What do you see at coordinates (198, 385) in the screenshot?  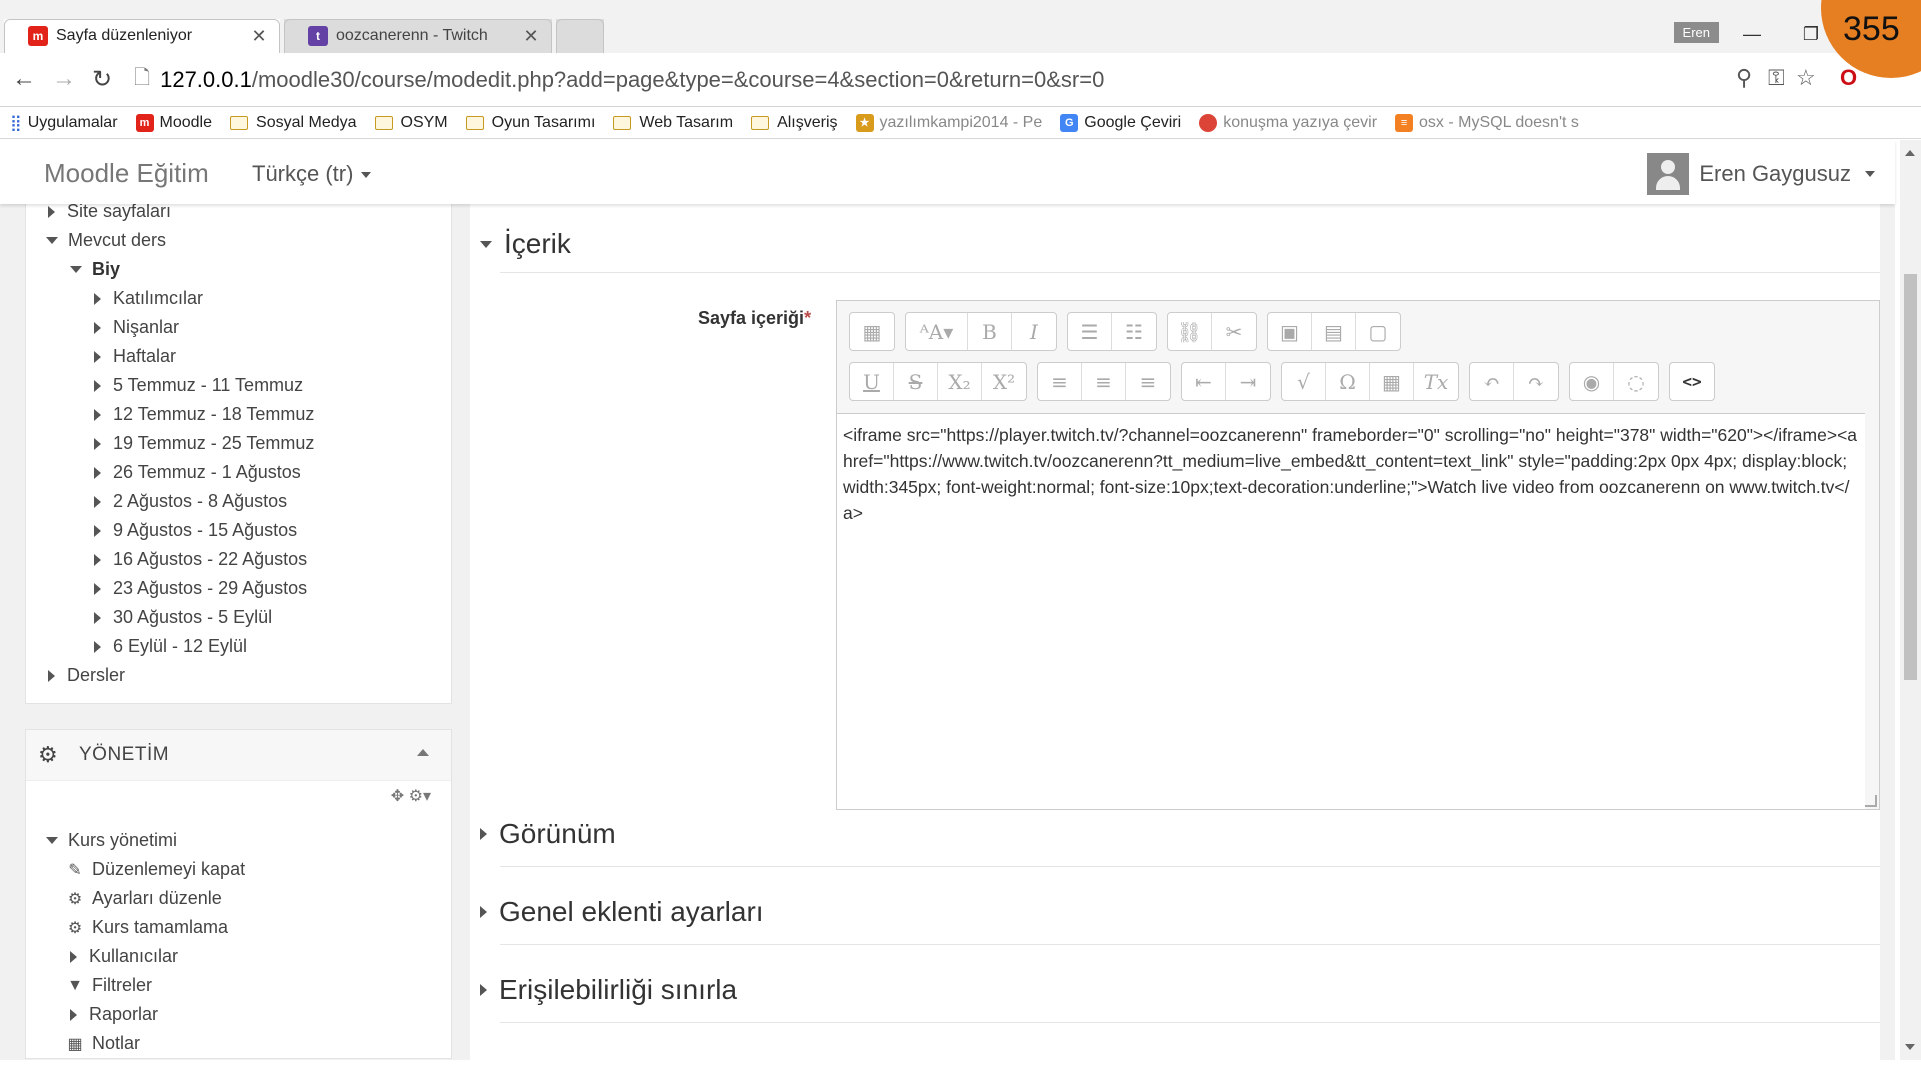 I see `nav-week: 5 Temmuz - 11 Temmuz` at bounding box center [198, 385].